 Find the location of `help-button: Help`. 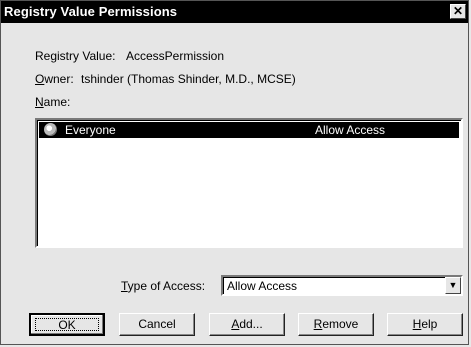

help-button: Help is located at coordinates (425, 324).